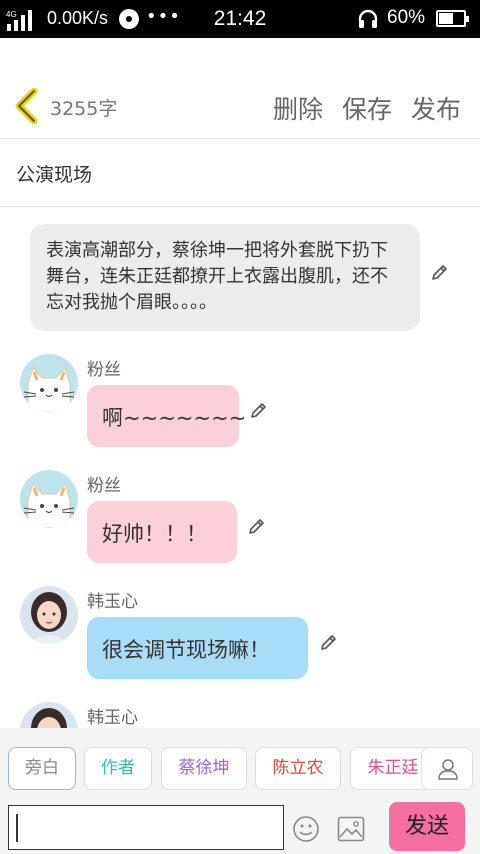 This screenshot has width=480, height=854. I want to click on status-bar: 4G 0.00K/s ••• 21:42 60%, so click(240, 19).